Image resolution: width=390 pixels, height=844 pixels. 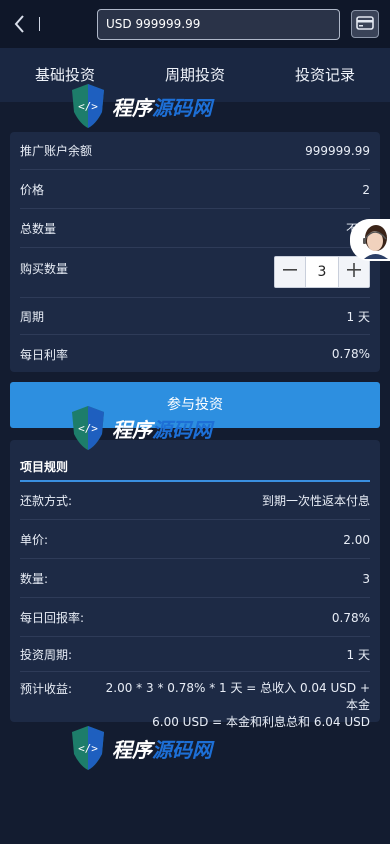 I want to click on row-label: 还款方式:, so click(x=46, y=501).